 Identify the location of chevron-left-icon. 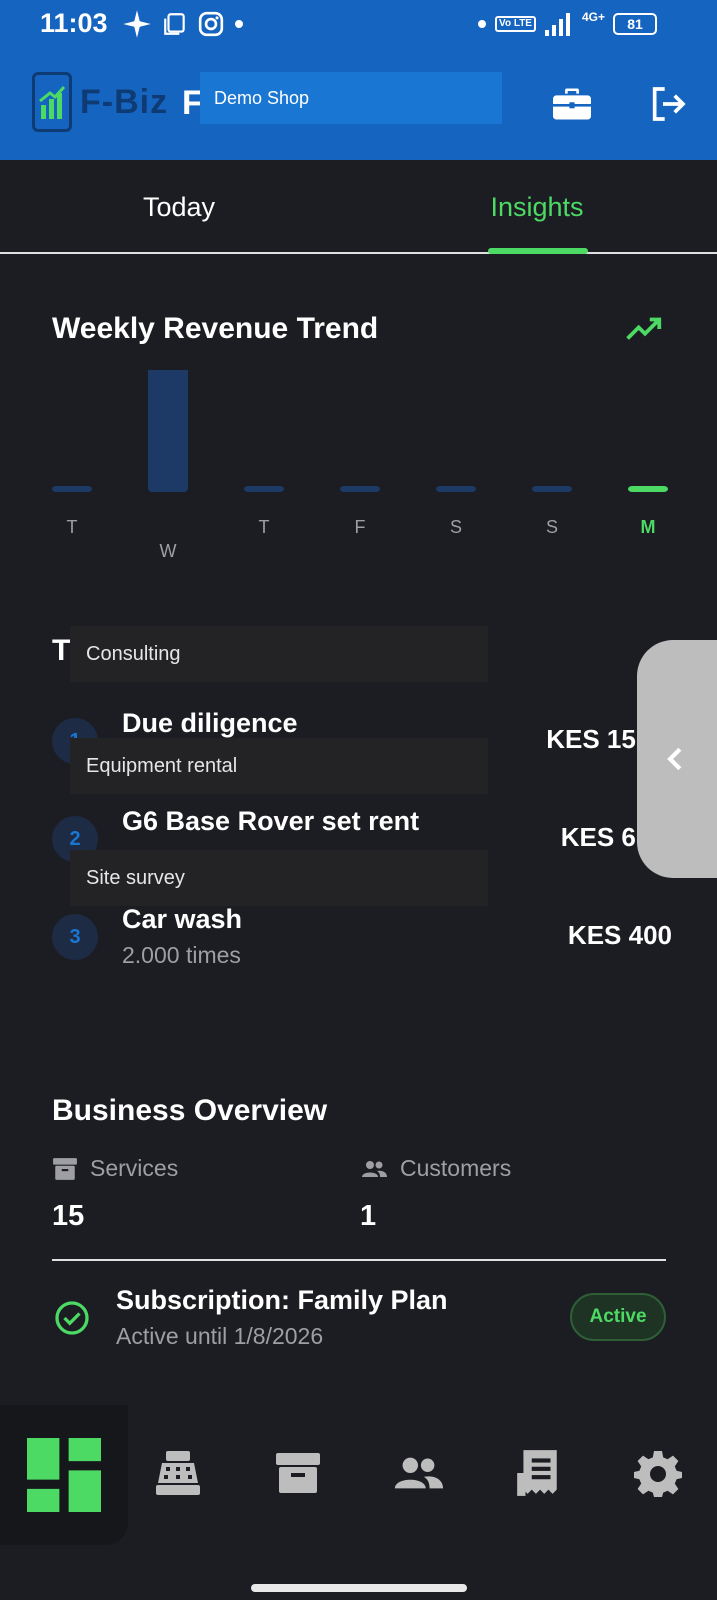
(674, 759).